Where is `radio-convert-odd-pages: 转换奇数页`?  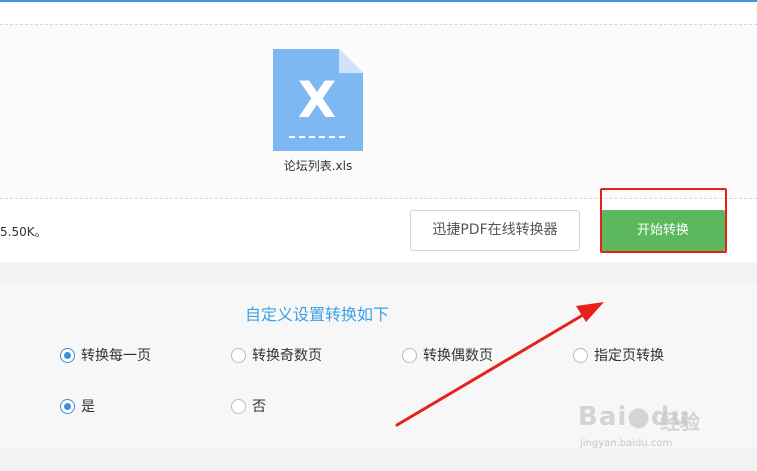 radio-convert-odd-pages: 转换奇数页 is located at coordinates (276, 355).